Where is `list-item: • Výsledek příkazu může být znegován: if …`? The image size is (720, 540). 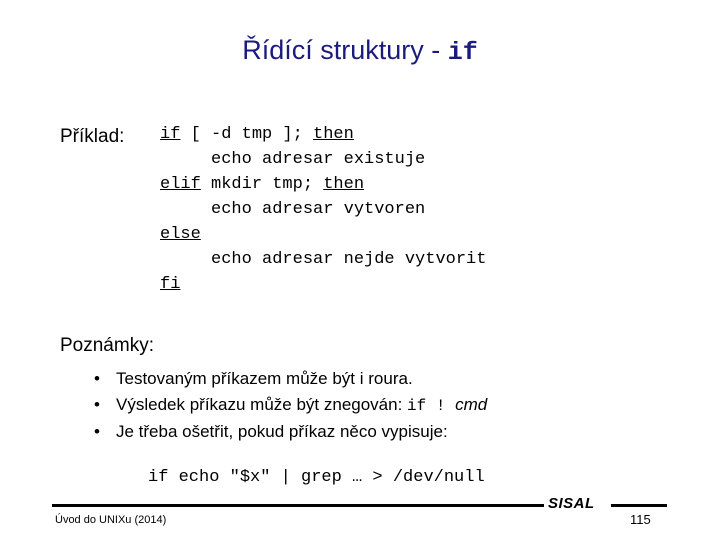
list-item: • Výsledek příkazu může být znegován: if … is located at coordinates (388, 405).